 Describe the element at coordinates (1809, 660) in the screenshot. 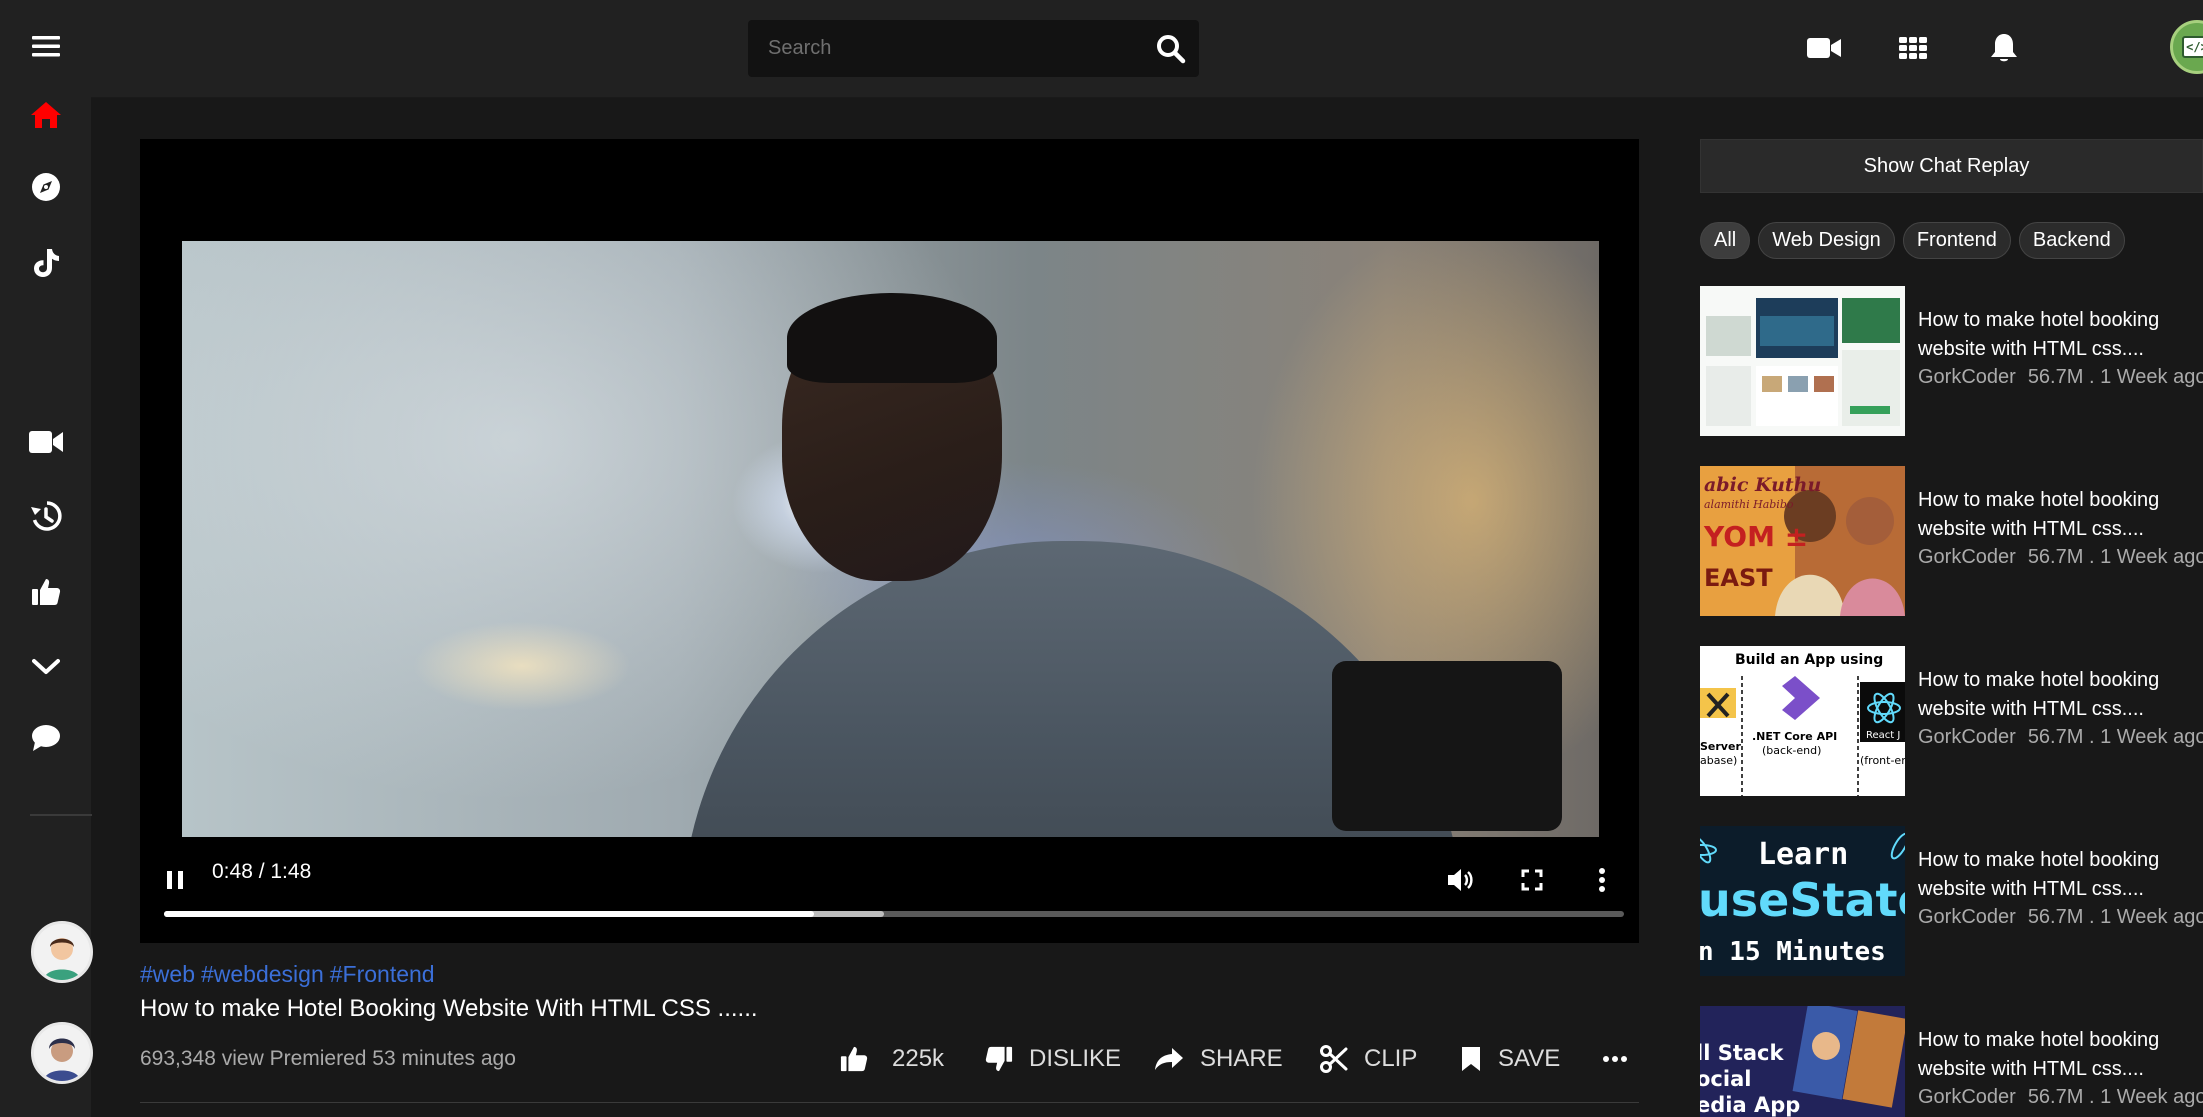

I see `thumbnail-text: Build an App using` at that location.